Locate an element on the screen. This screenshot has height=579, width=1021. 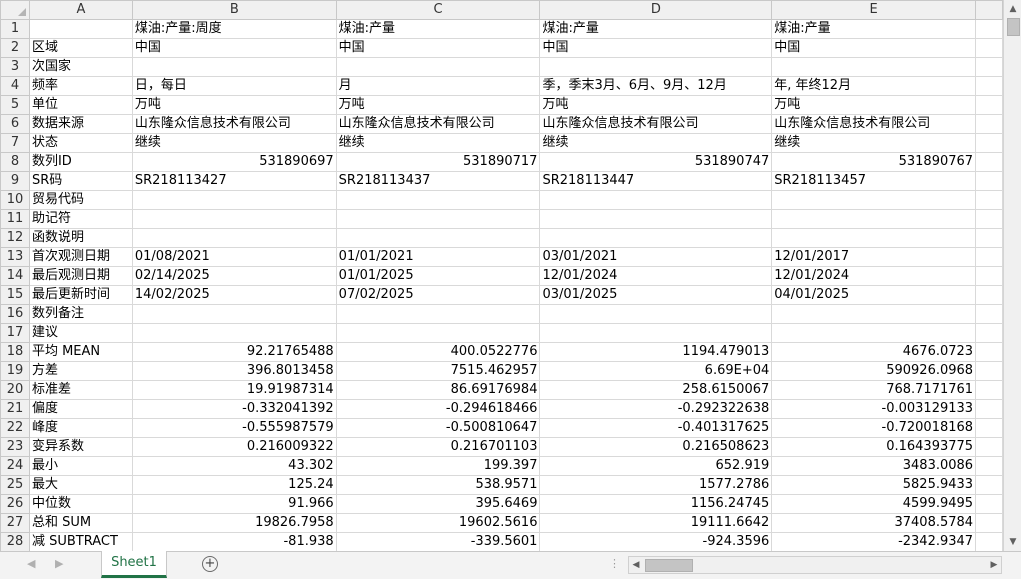
cell-b: 山东隆众信息技术有限公司 is located at coordinates (234, 124).